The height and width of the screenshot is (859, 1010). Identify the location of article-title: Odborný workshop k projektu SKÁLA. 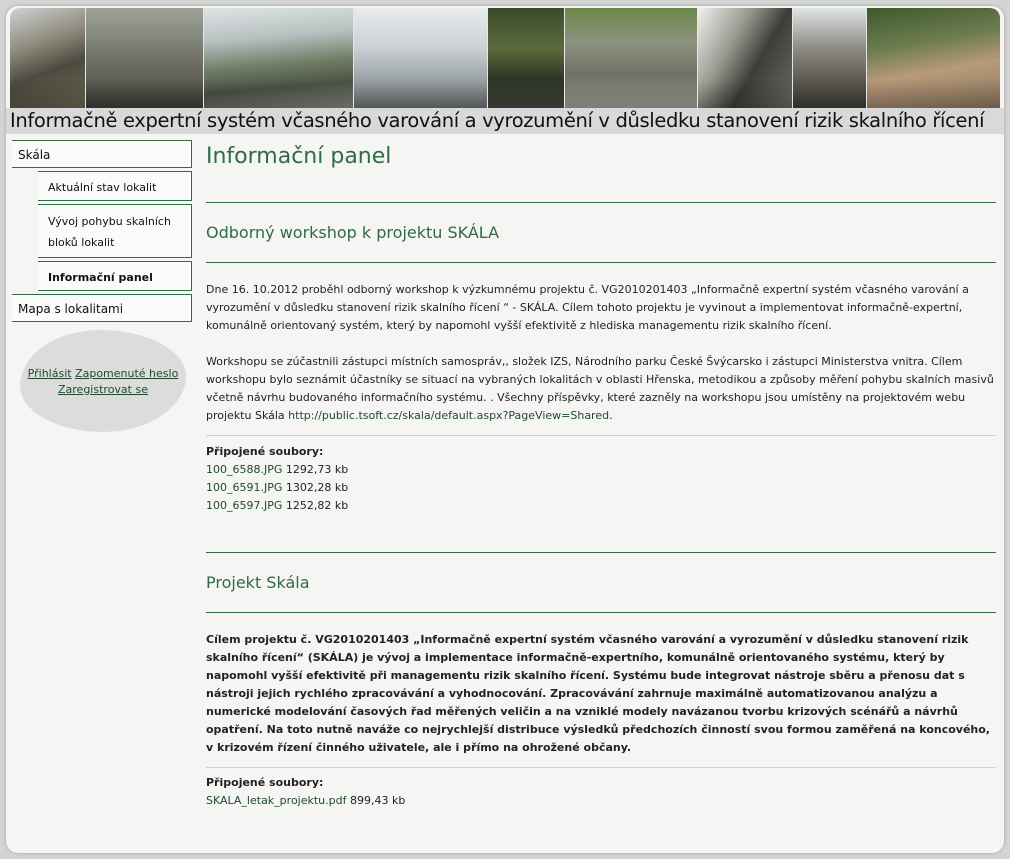
(353, 232).